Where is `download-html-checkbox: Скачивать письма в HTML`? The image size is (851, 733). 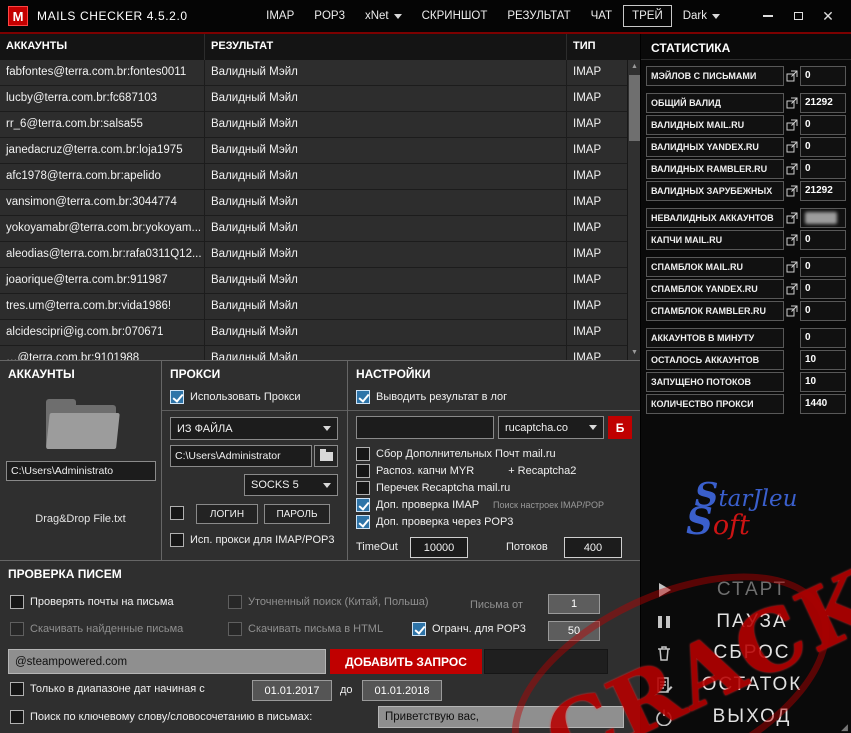 download-html-checkbox: Скачивать письма в HTML is located at coordinates (305, 629).